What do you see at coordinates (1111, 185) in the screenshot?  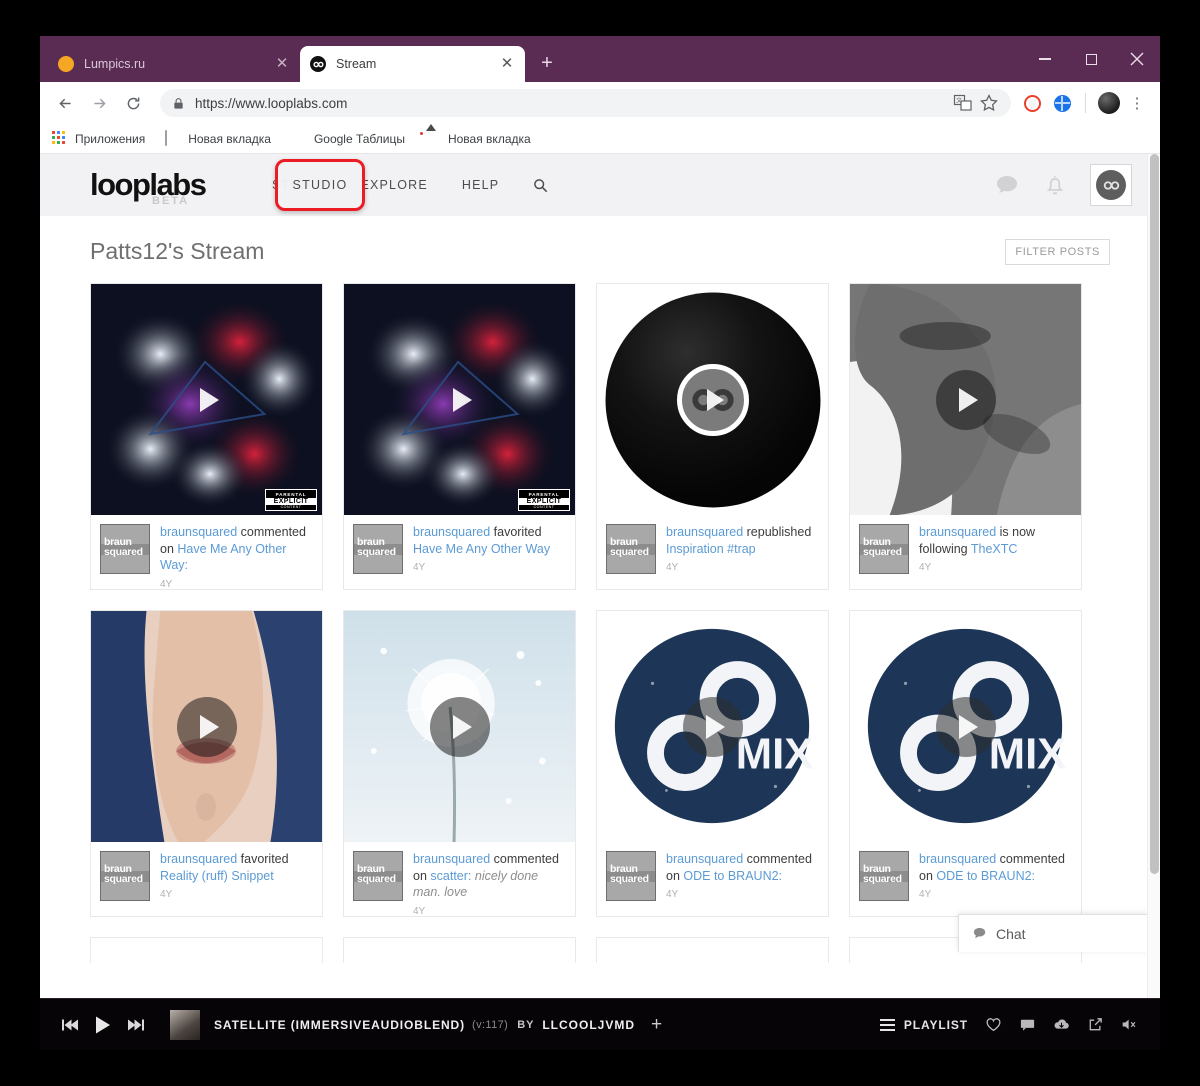 I see `user-avatar-loop-icon` at bounding box center [1111, 185].